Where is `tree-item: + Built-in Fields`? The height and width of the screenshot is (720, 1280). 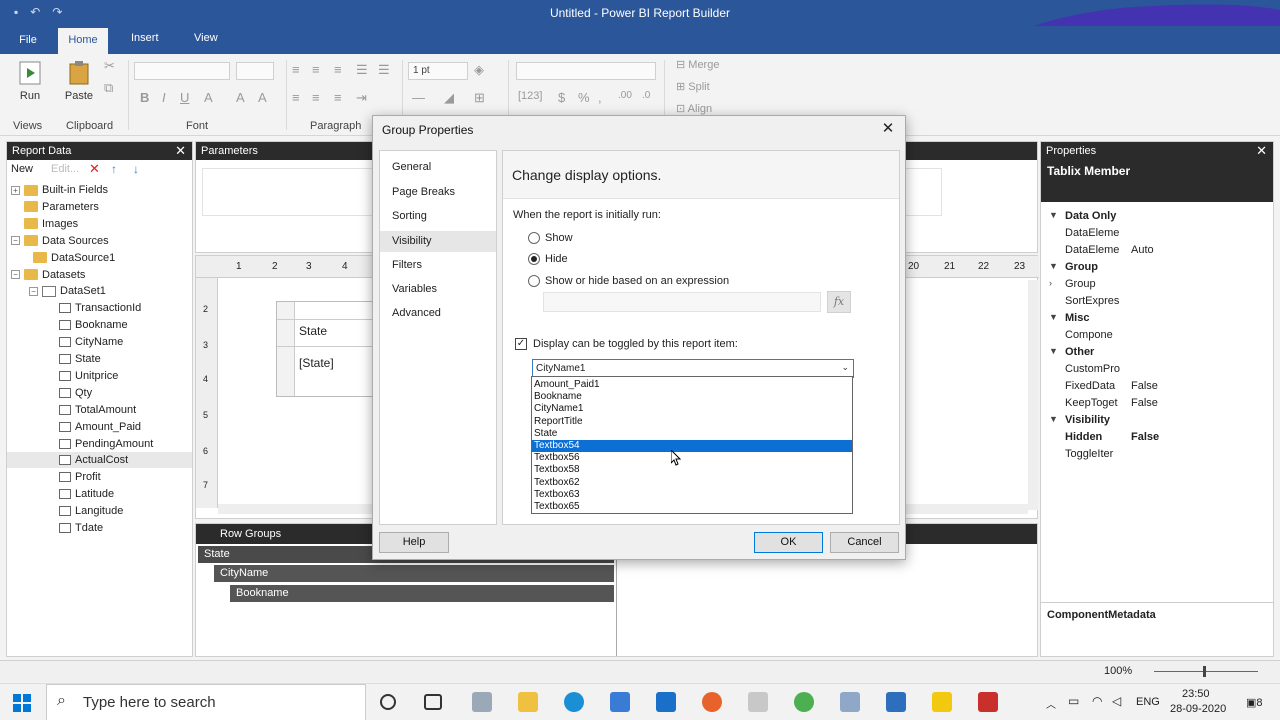 tree-item: + Built-in Fields is located at coordinates (59, 190).